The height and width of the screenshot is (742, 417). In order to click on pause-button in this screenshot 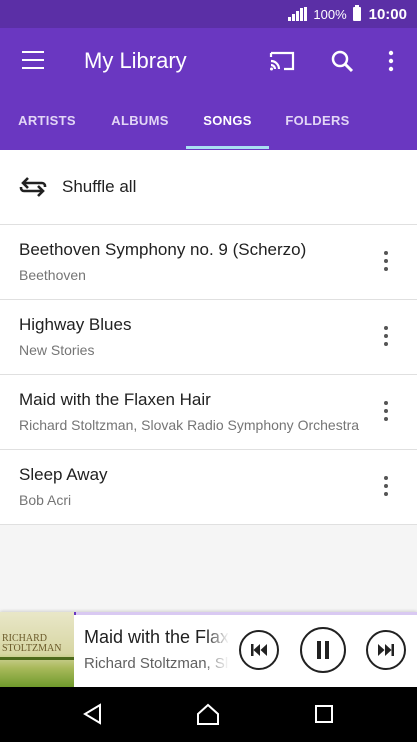, I will do `click(323, 650)`.